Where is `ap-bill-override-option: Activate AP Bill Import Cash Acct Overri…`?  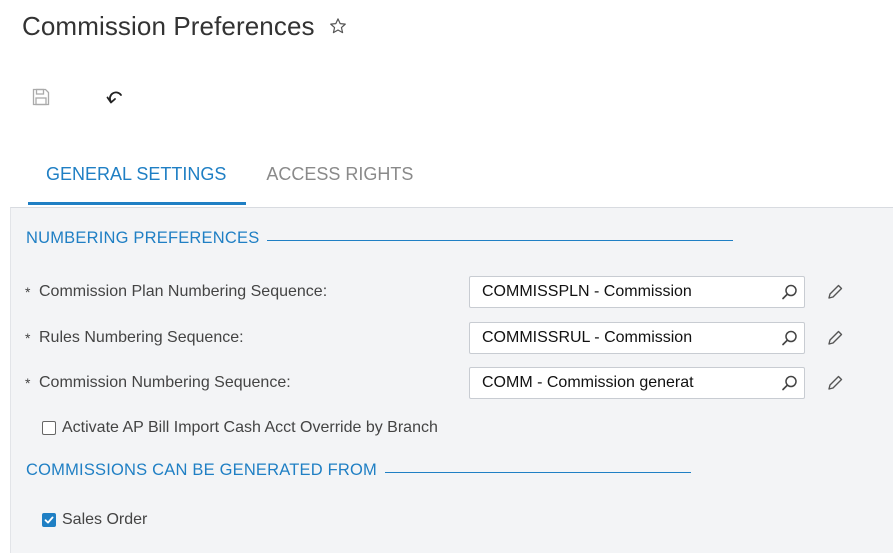
ap-bill-override-option: Activate AP Bill Import Cash Acct Overri… is located at coordinates (240, 428).